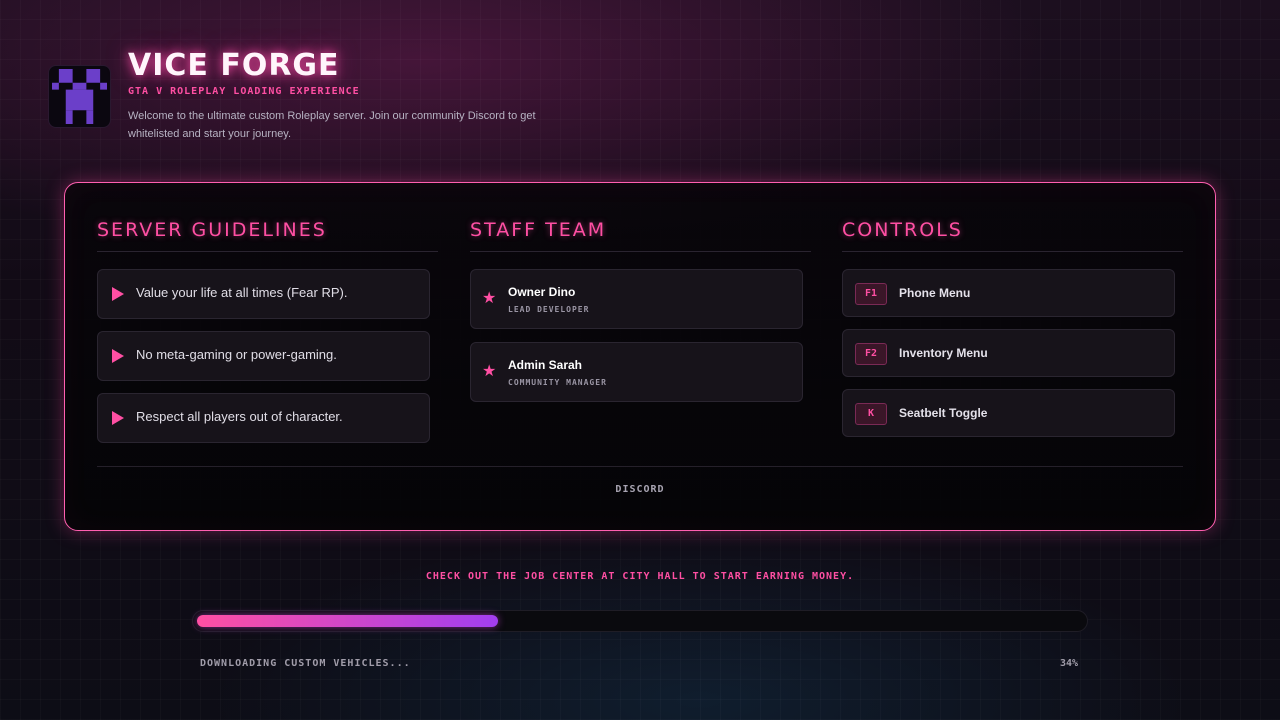  Describe the element at coordinates (1008, 413) in the screenshot. I see `control-item: K Seatbelt Toggle` at that location.